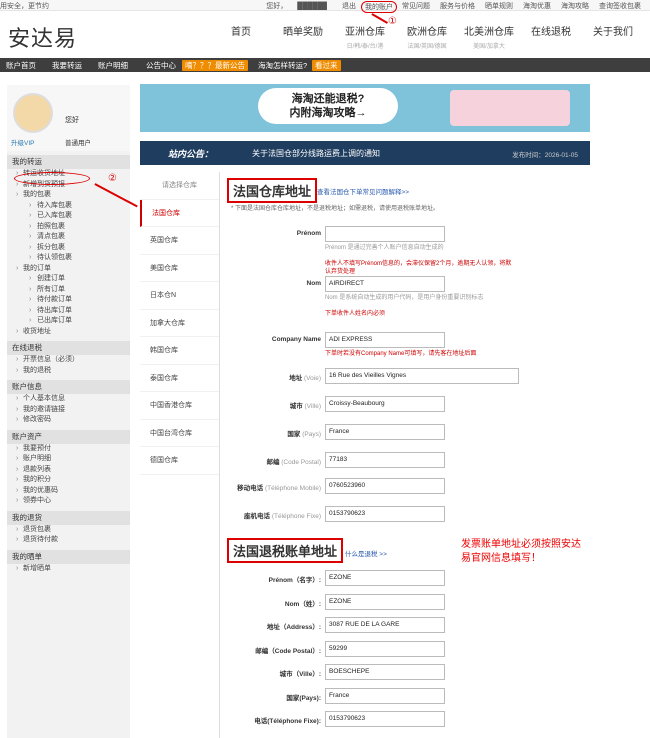  I want to click on field-label-sub: (Voie), so click(312, 378).